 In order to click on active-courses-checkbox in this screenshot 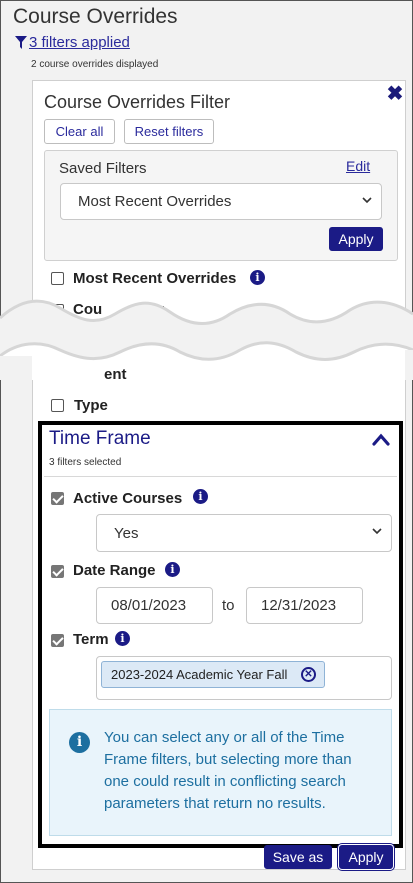, I will do `click(57, 498)`.